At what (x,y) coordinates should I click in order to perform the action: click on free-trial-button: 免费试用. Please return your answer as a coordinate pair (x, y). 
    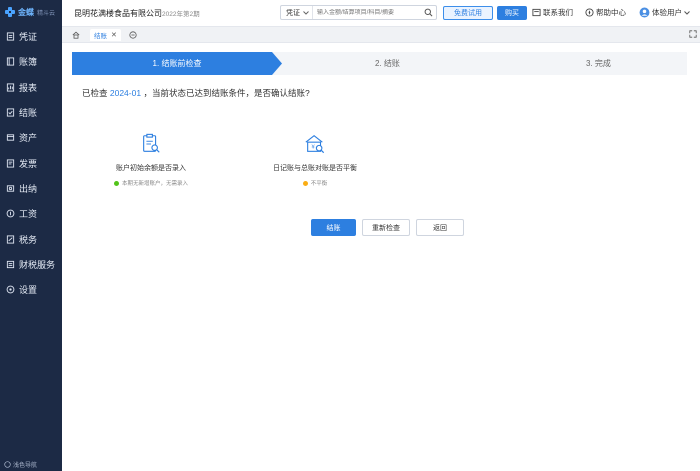
    Looking at the image, I should click on (468, 13).